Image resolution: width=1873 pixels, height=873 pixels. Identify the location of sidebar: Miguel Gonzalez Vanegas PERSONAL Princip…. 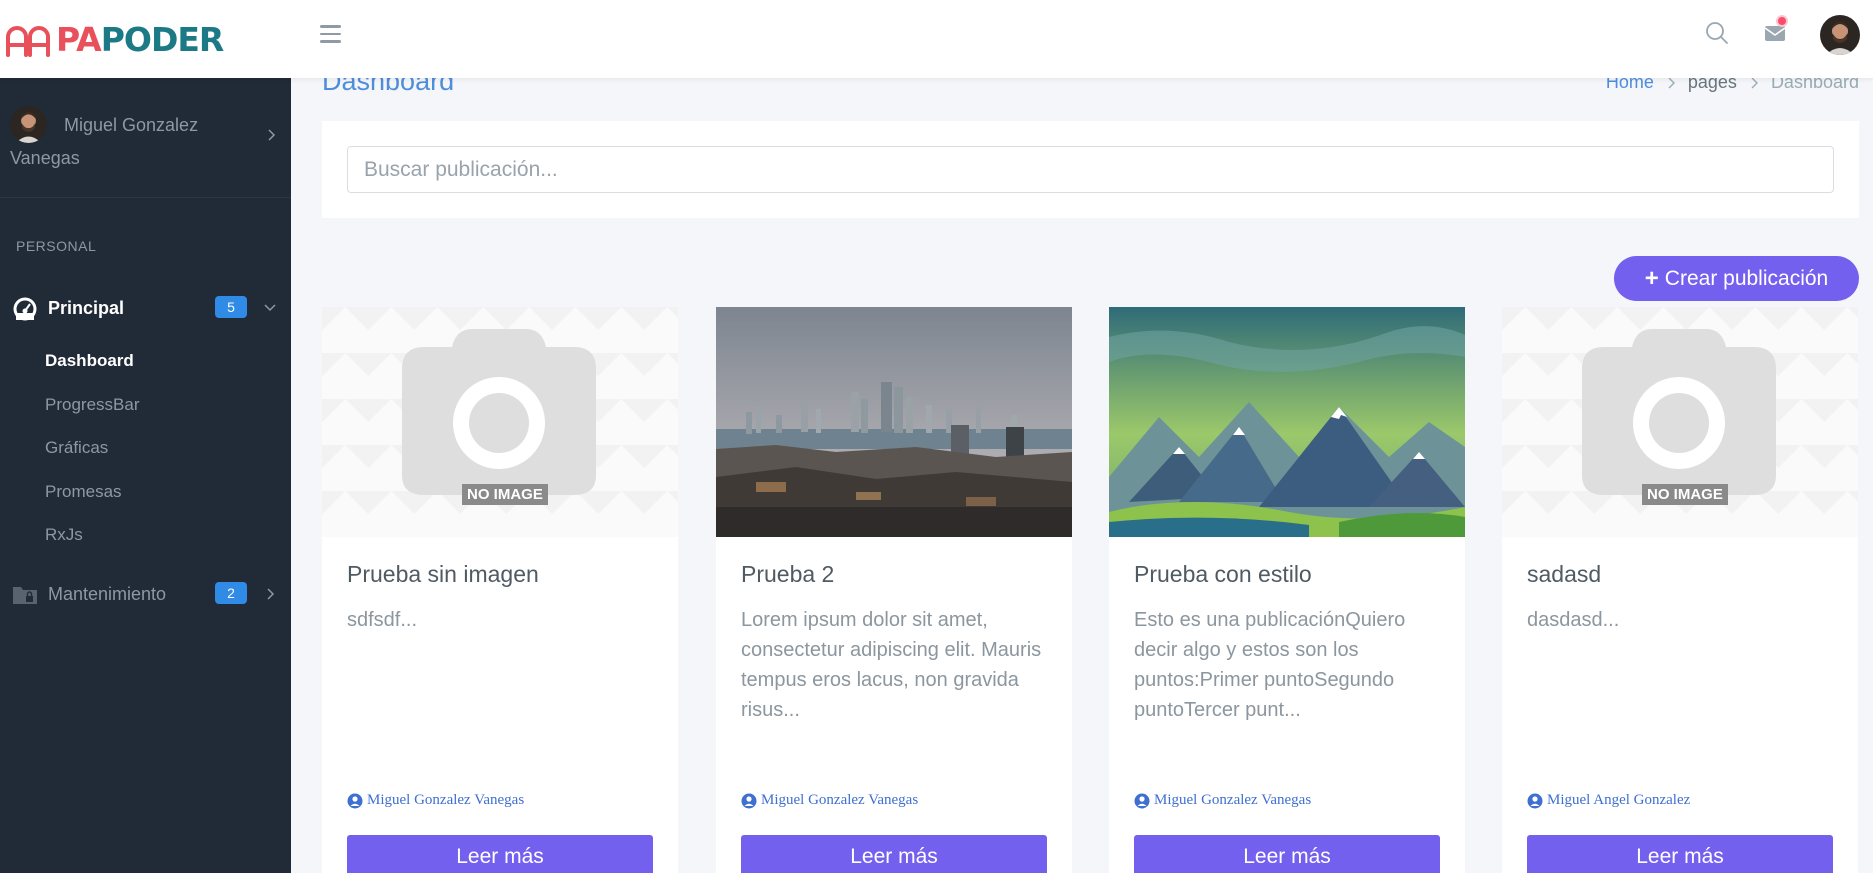
(145, 475).